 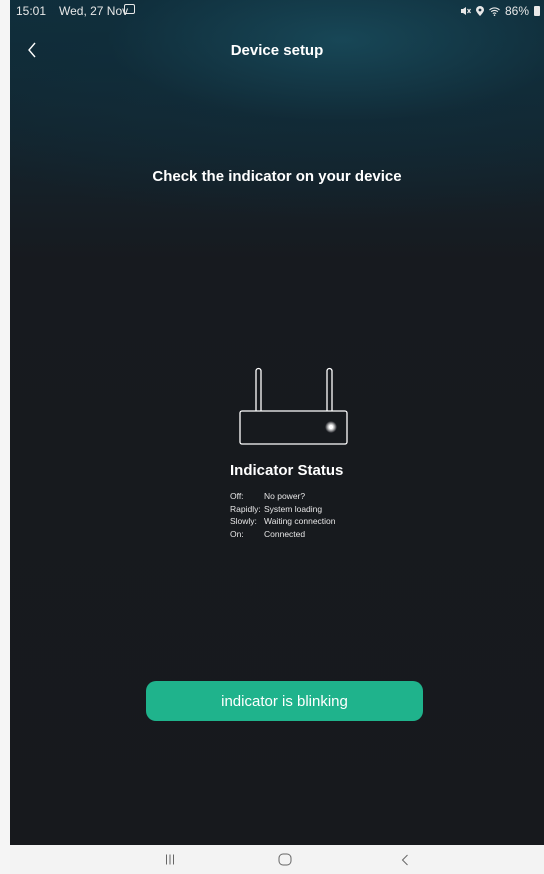 I want to click on status-icons: 86%, so click(x=500, y=11).